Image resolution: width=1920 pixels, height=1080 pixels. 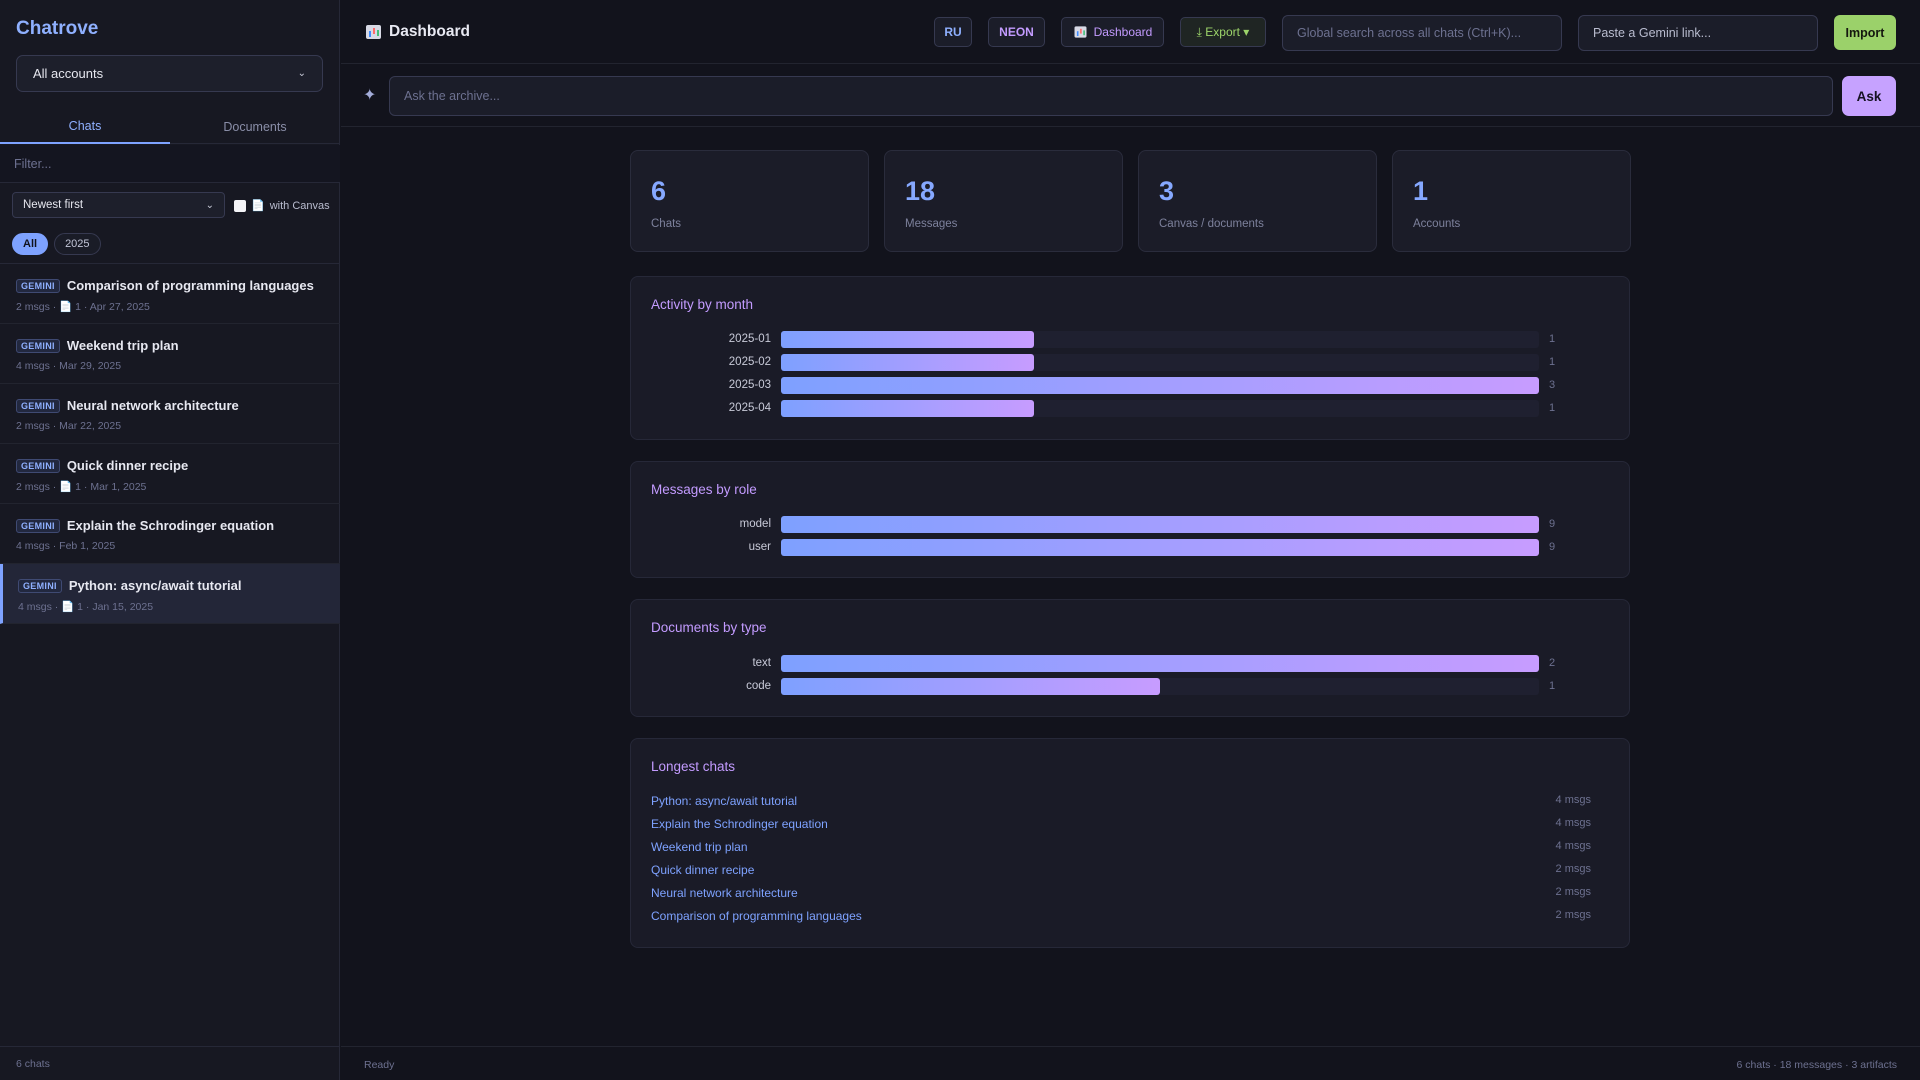 I want to click on bar-label: 2025-04, so click(x=749, y=408).